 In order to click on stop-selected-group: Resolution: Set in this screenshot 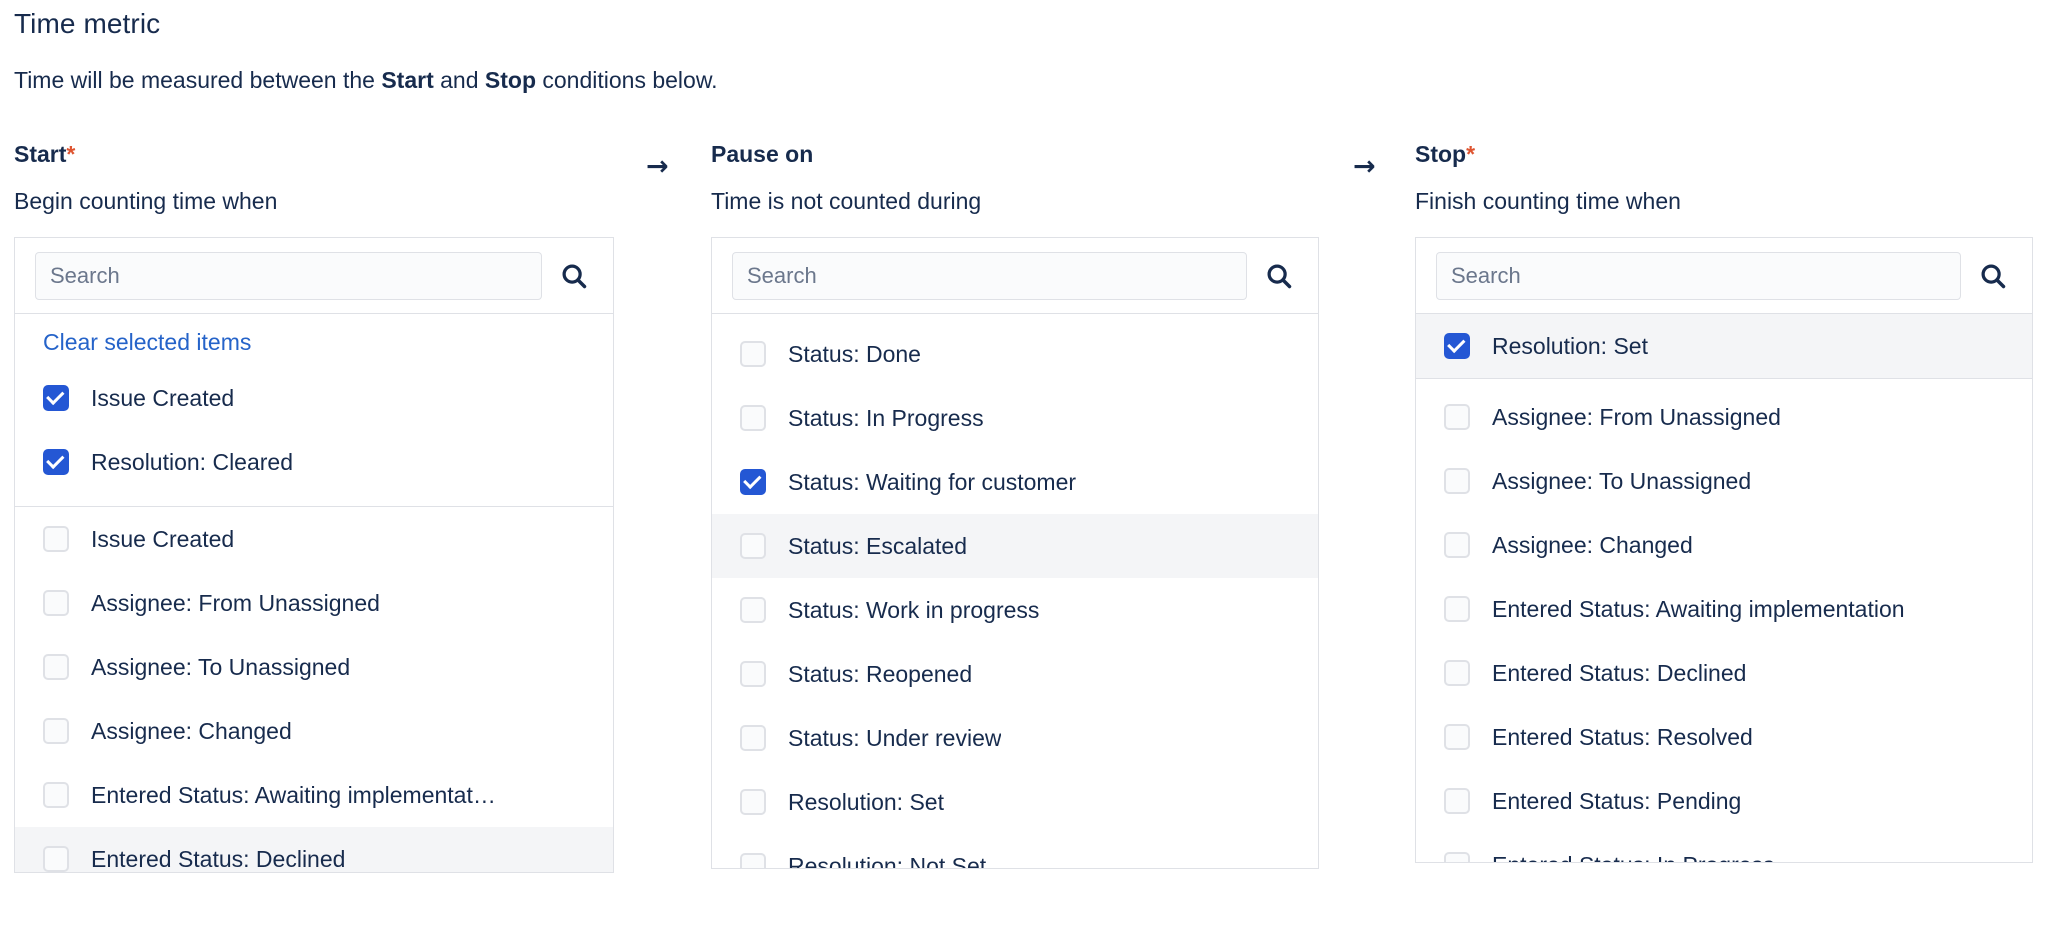, I will do `click(1724, 346)`.